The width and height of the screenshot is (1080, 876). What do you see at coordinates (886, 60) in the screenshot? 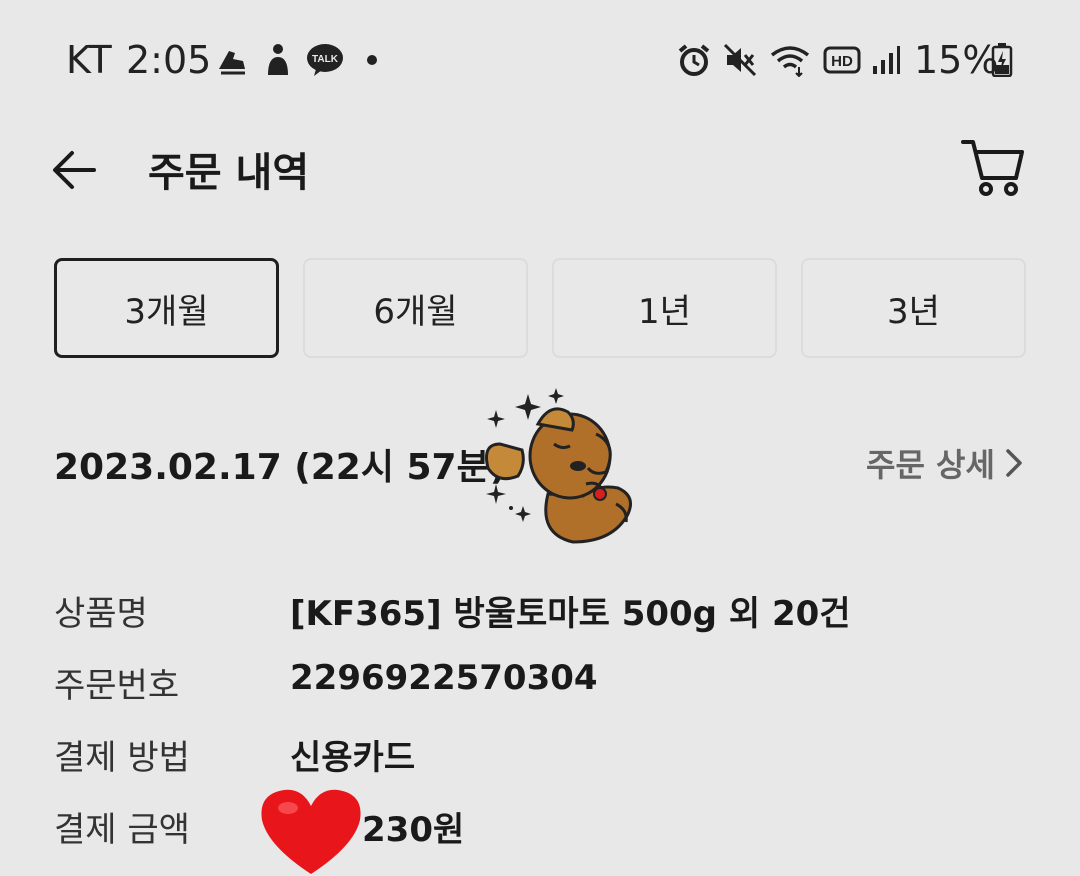
I see `signal-icon` at bounding box center [886, 60].